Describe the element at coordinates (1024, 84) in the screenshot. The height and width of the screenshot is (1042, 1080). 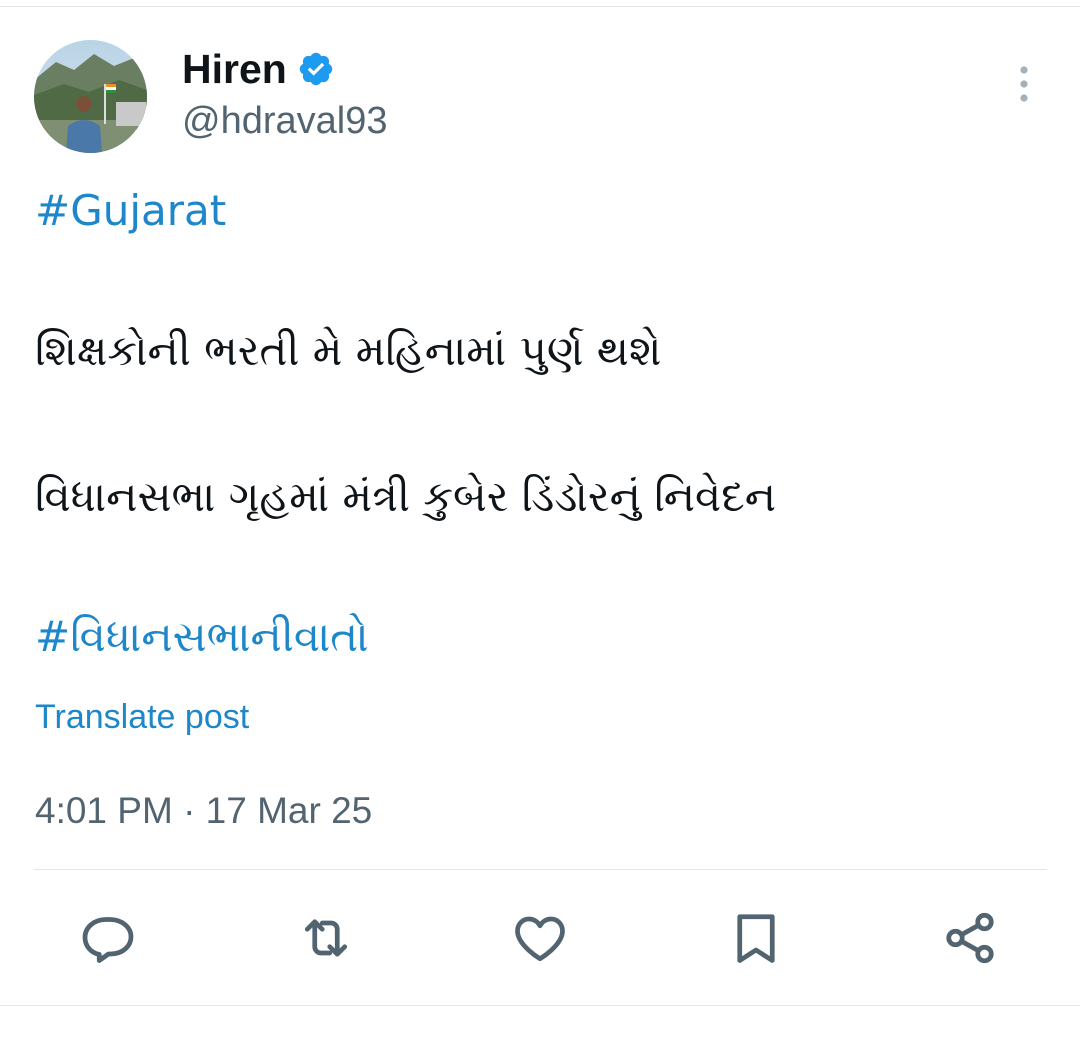
I see `more-vertical-icon` at that location.